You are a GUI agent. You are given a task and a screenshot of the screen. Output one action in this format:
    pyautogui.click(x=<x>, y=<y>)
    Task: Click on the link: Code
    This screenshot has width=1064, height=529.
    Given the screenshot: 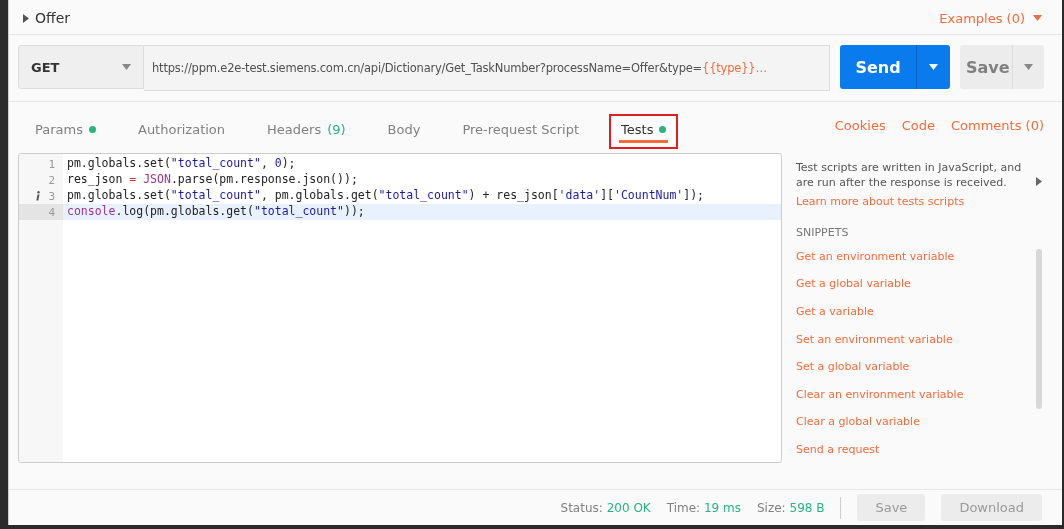 What is the action you would take?
    pyautogui.click(x=918, y=133)
    